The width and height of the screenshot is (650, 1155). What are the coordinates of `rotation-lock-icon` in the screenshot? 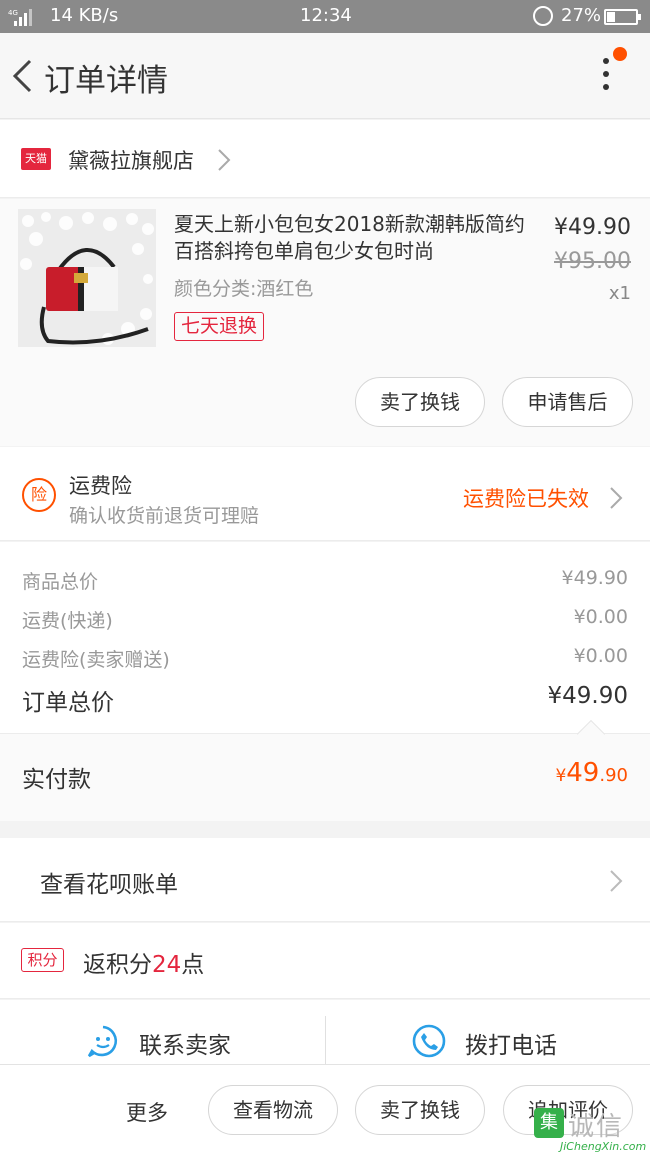 It's located at (543, 16).